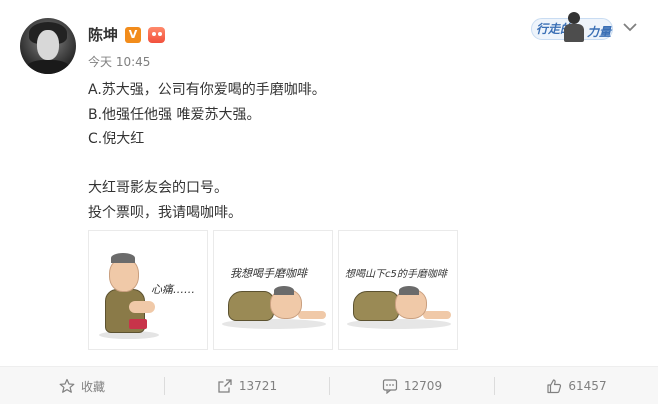 The image size is (658, 404). I want to click on comment-count: 12709, so click(423, 386).